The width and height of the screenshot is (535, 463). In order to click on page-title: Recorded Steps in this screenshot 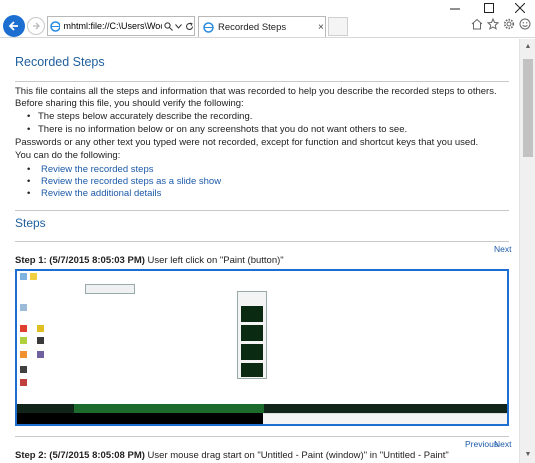, I will do `click(60, 62)`.